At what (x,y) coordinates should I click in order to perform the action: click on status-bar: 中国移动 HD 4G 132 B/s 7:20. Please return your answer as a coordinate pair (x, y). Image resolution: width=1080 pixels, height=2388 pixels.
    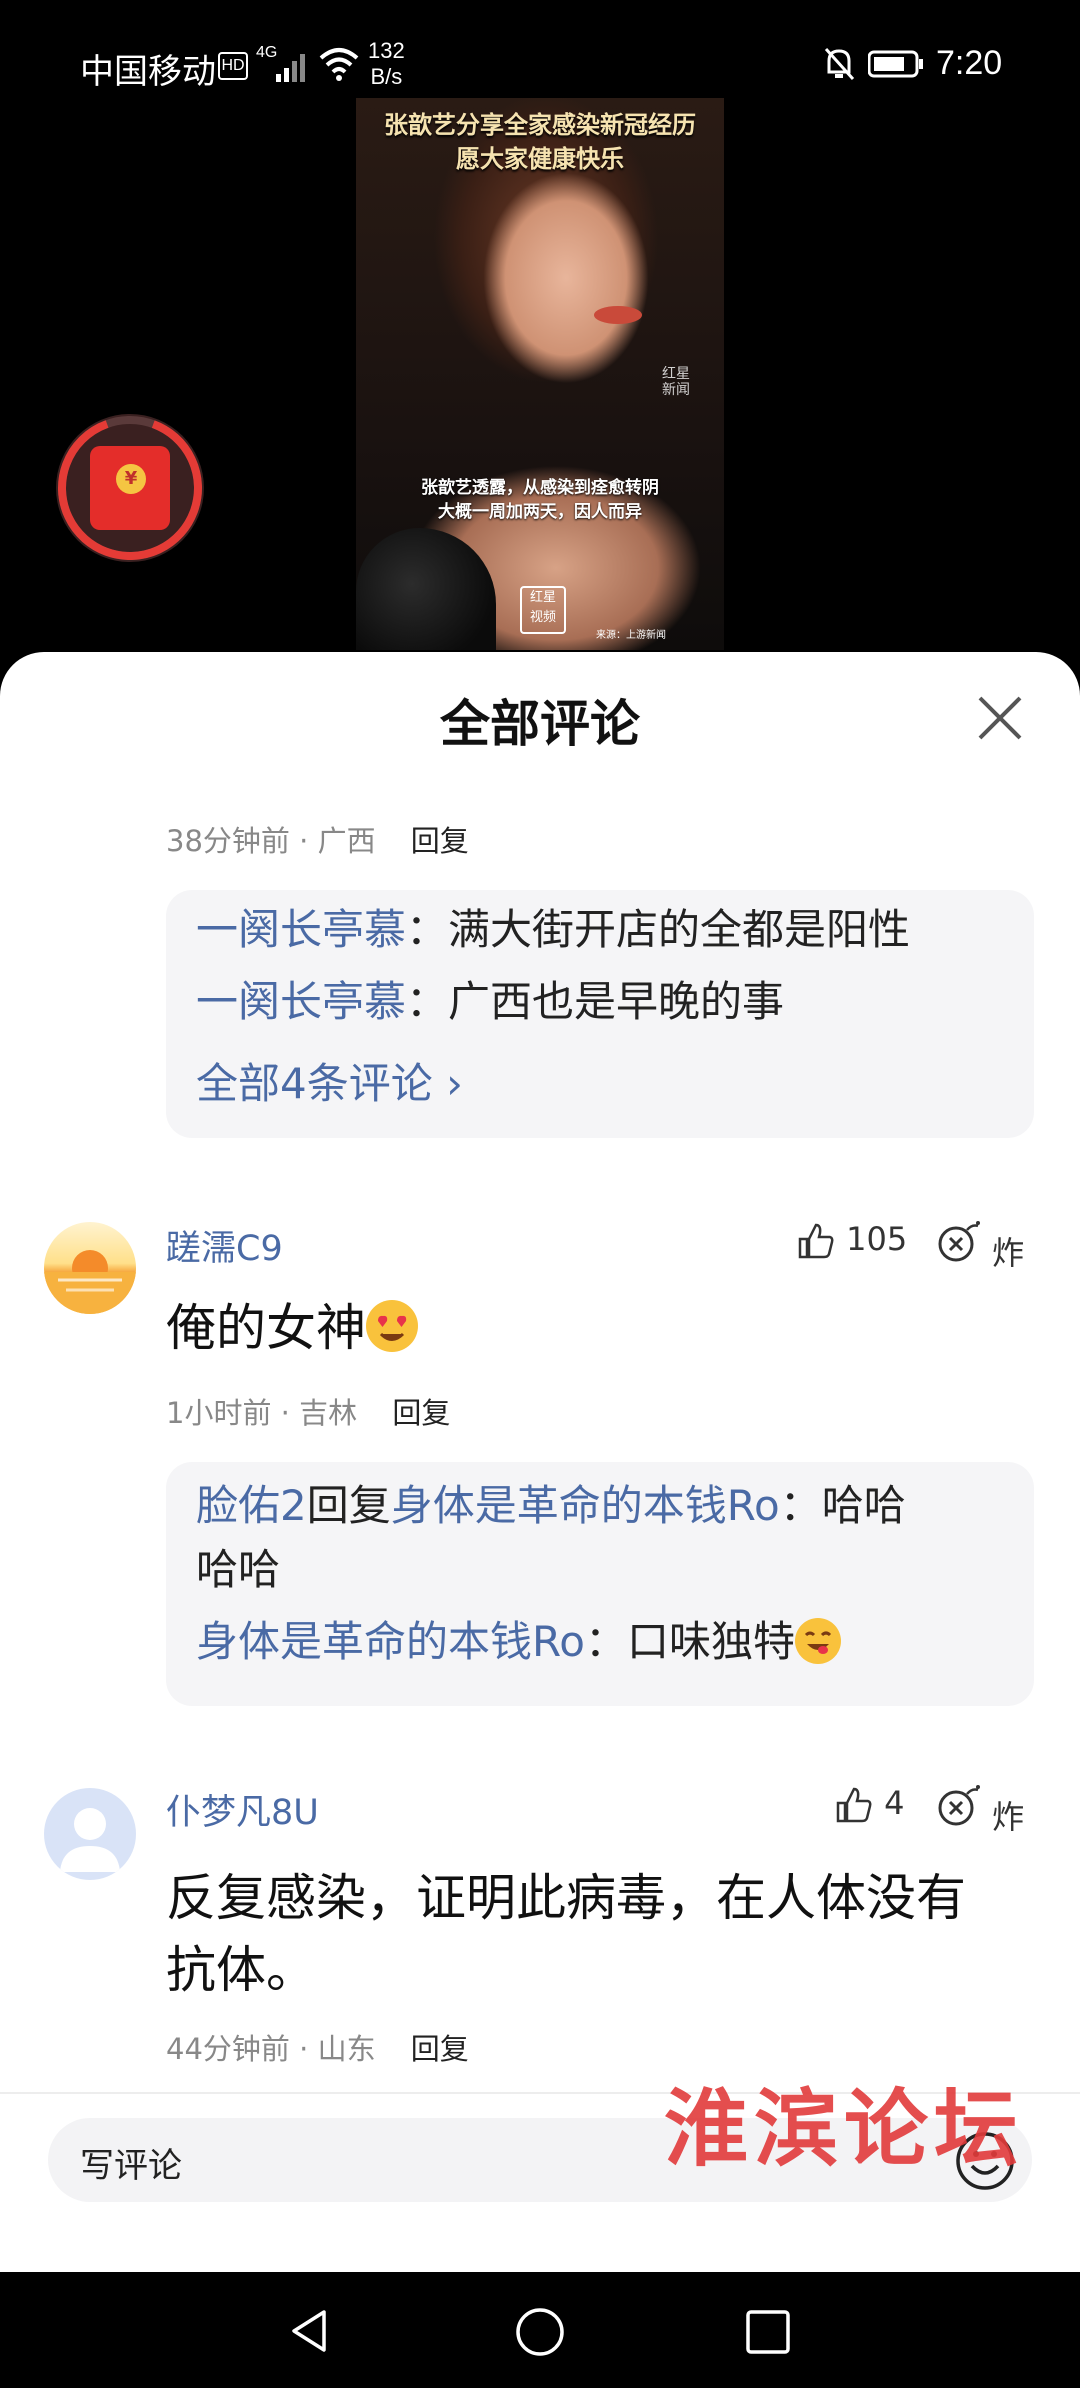
    Looking at the image, I should click on (540, 50).